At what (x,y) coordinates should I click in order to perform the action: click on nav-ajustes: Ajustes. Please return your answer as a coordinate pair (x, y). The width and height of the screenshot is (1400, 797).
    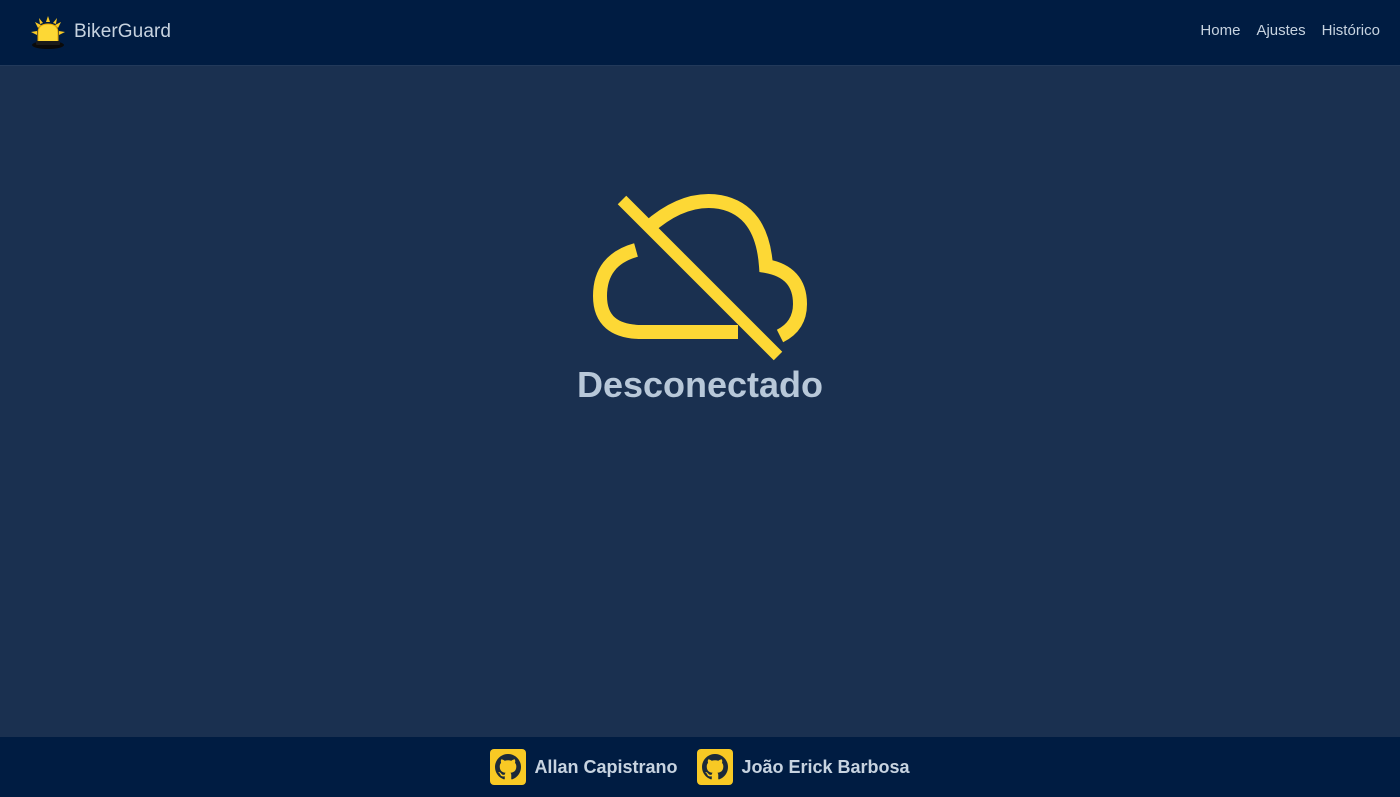
    Looking at the image, I should click on (1280, 30).